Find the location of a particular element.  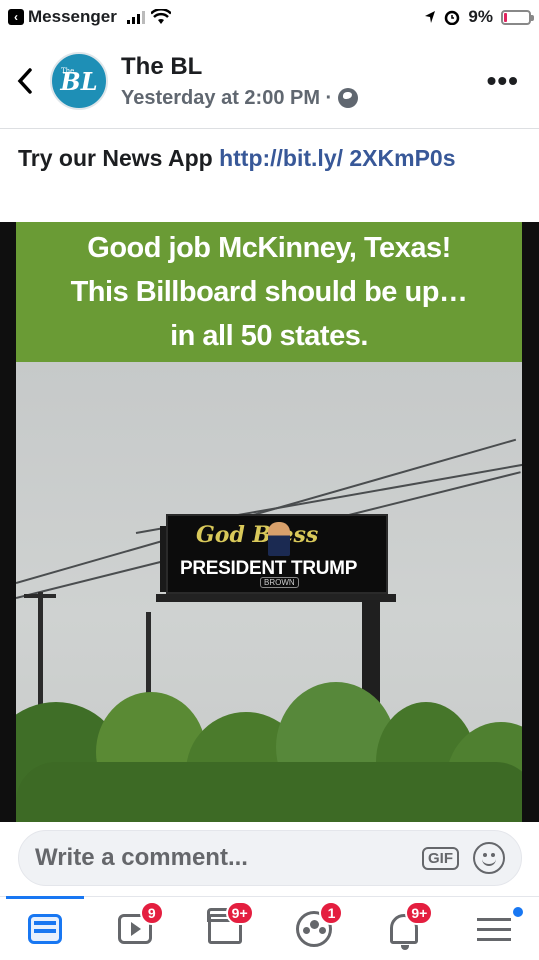

page-name: The BL is located at coordinates (239, 67).